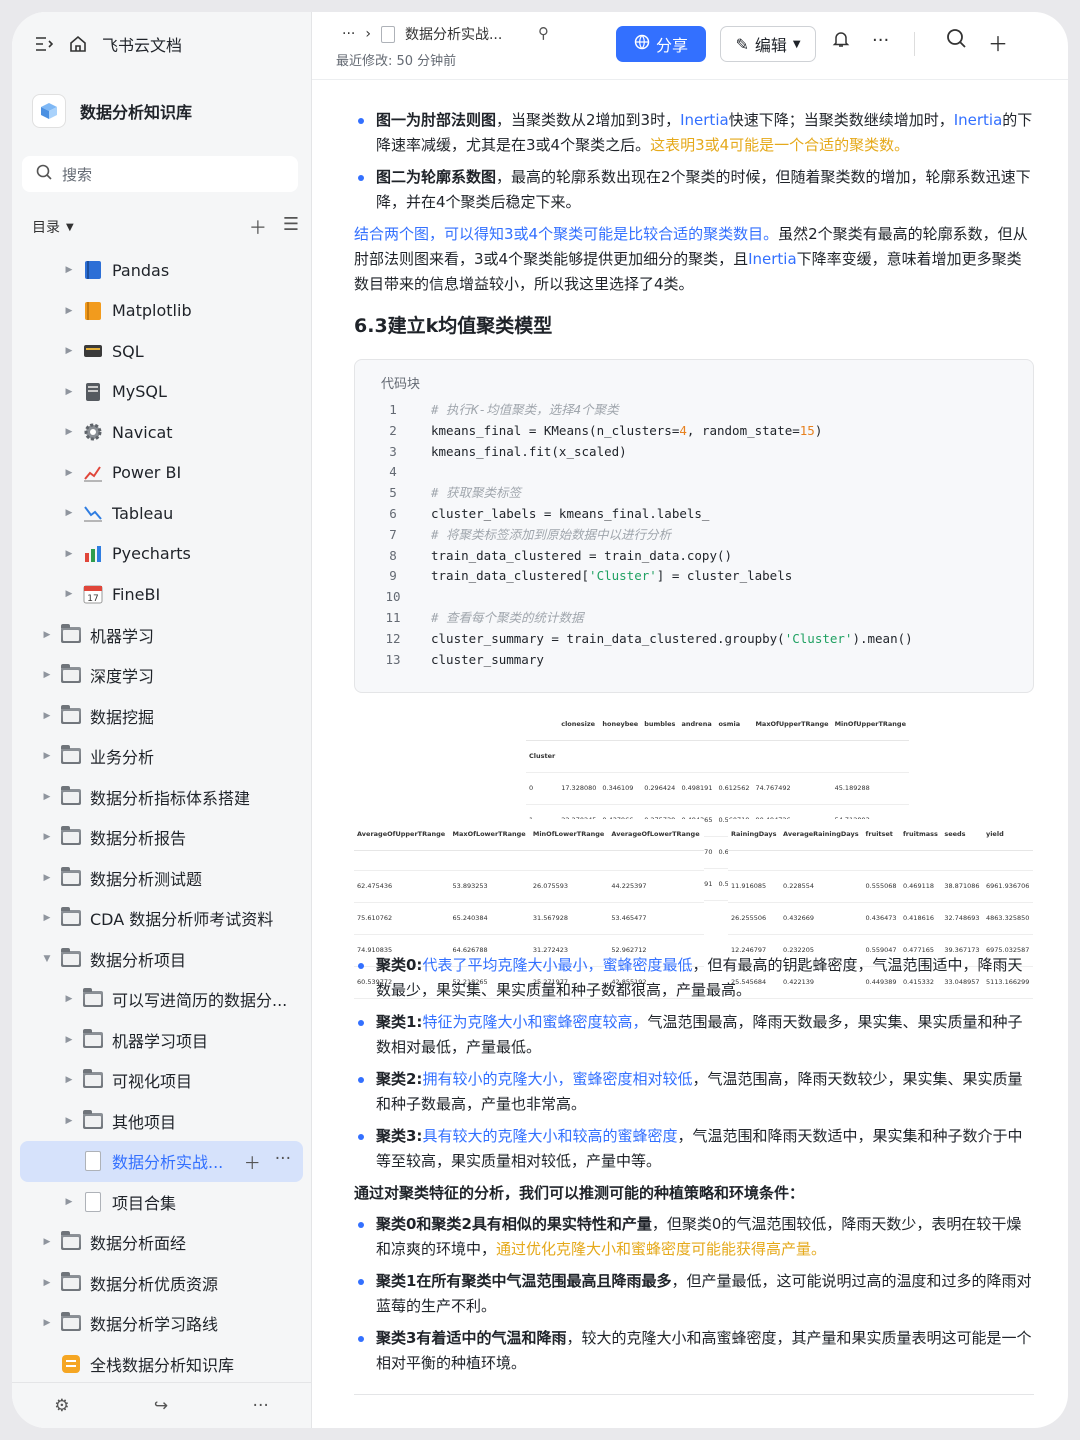 This screenshot has height=1440, width=1080. What do you see at coordinates (161, 675) in the screenshot?
I see `sidebar-item: ▶ 深度学习` at bounding box center [161, 675].